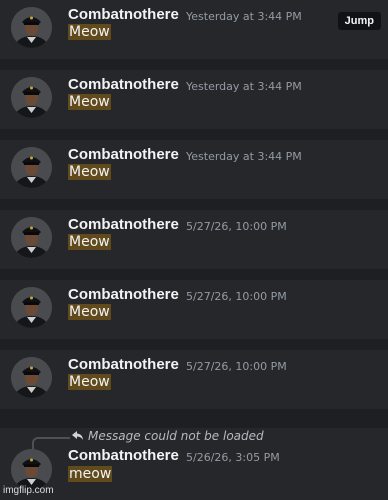  Describe the element at coordinates (51, 444) in the screenshot. I see `reply-spine` at that location.